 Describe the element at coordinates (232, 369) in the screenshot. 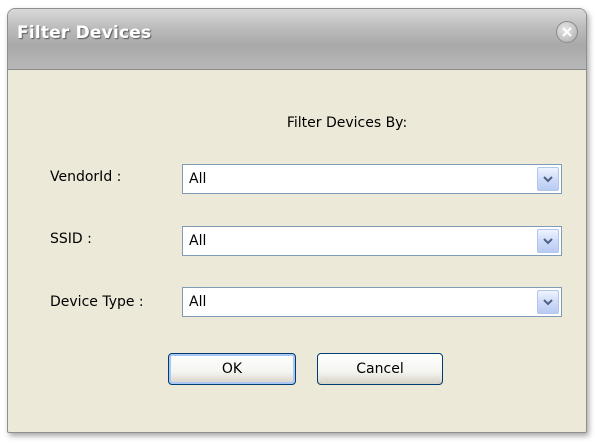

I see `ok-button: OK` at that location.